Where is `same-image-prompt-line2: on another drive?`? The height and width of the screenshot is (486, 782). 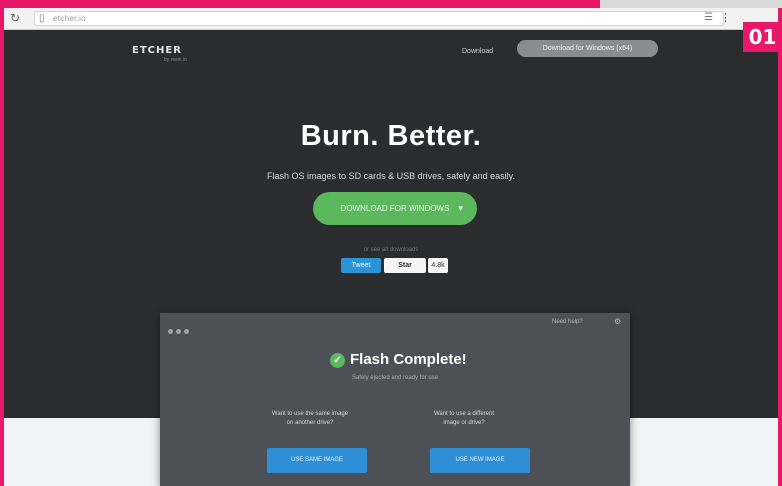 same-image-prompt-line2: on another drive? is located at coordinates (310, 423).